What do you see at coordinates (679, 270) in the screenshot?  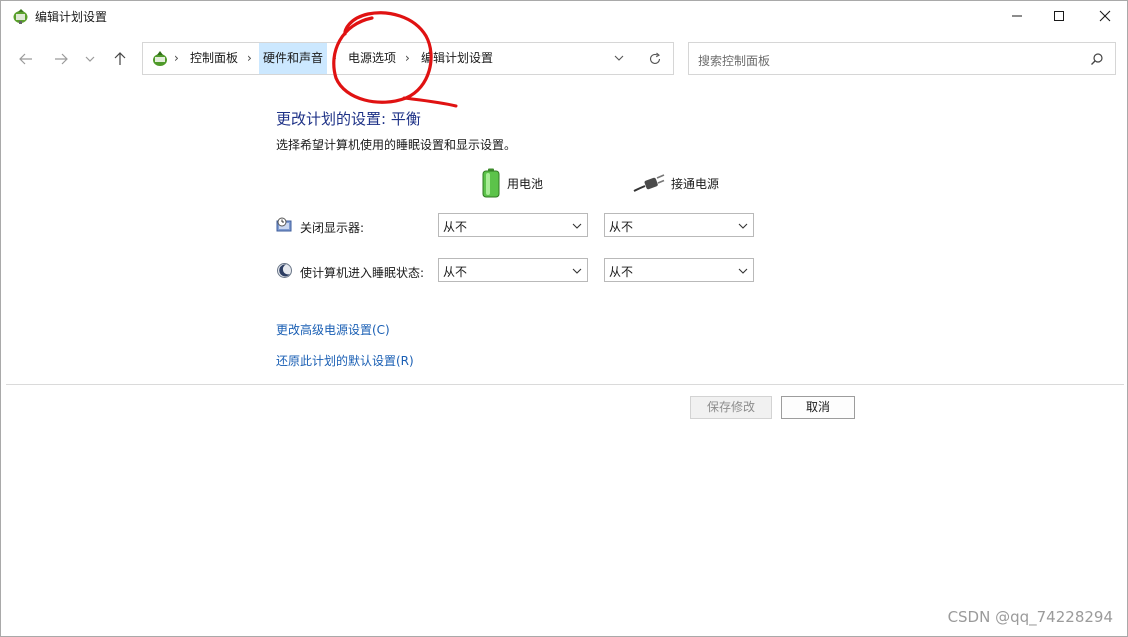 I see `sleep-plugged-select: 从不` at bounding box center [679, 270].